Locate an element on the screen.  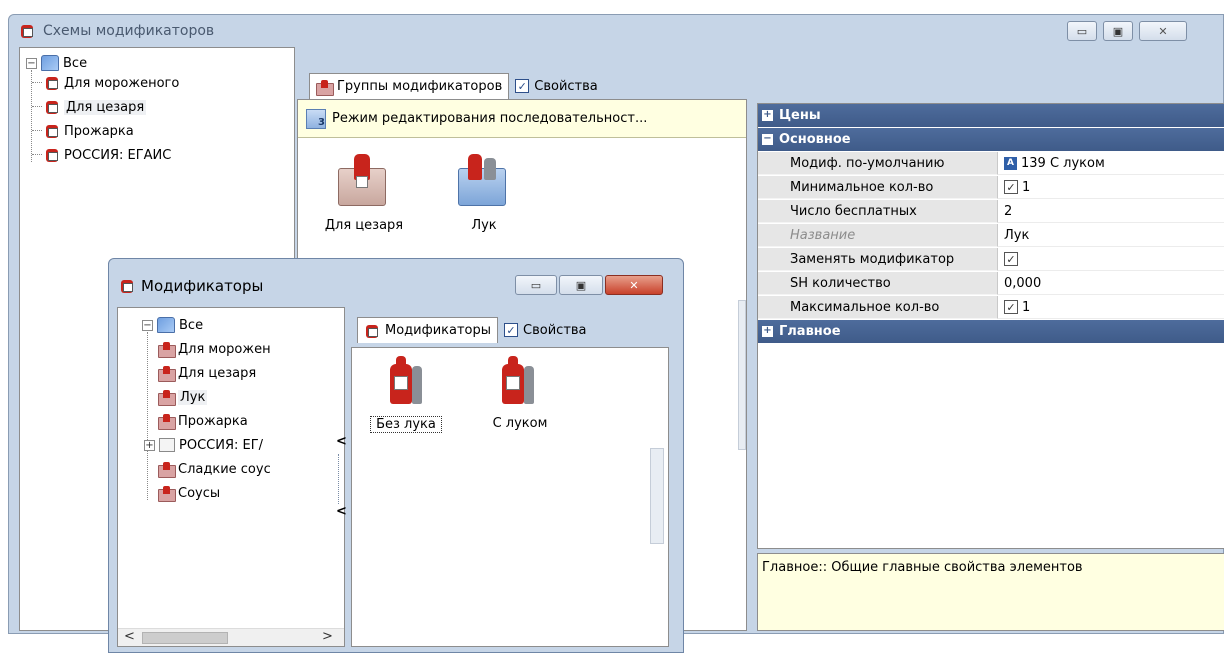
modifier-item: Без лука is located at coordinates (406, 396).